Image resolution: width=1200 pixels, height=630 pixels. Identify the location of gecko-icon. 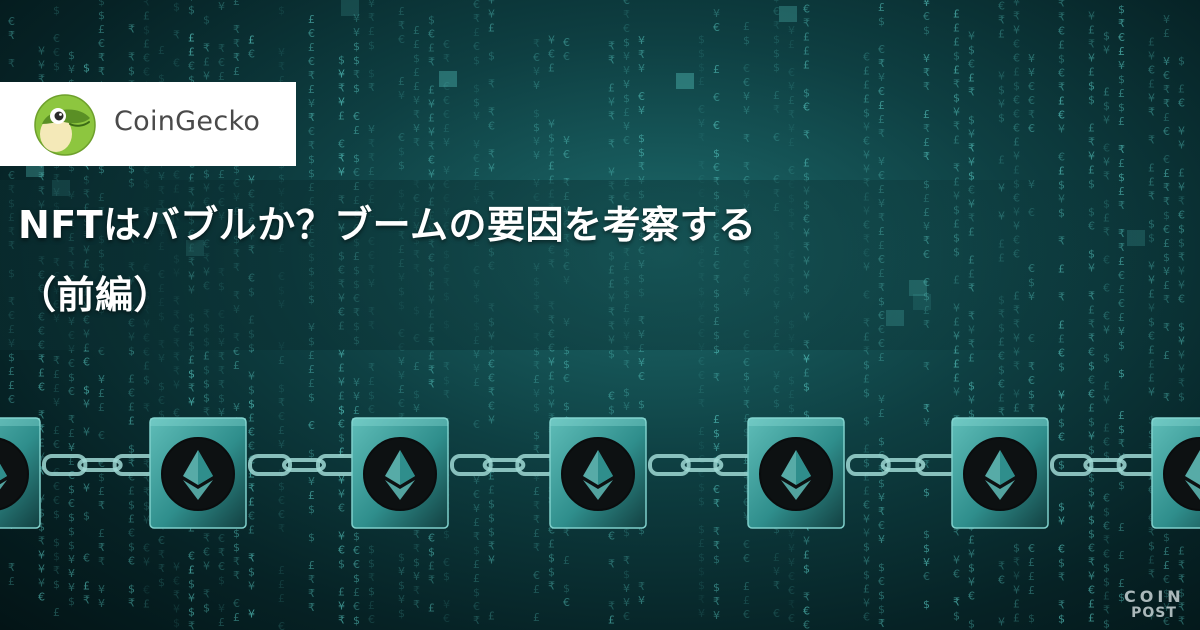
(65, 125).